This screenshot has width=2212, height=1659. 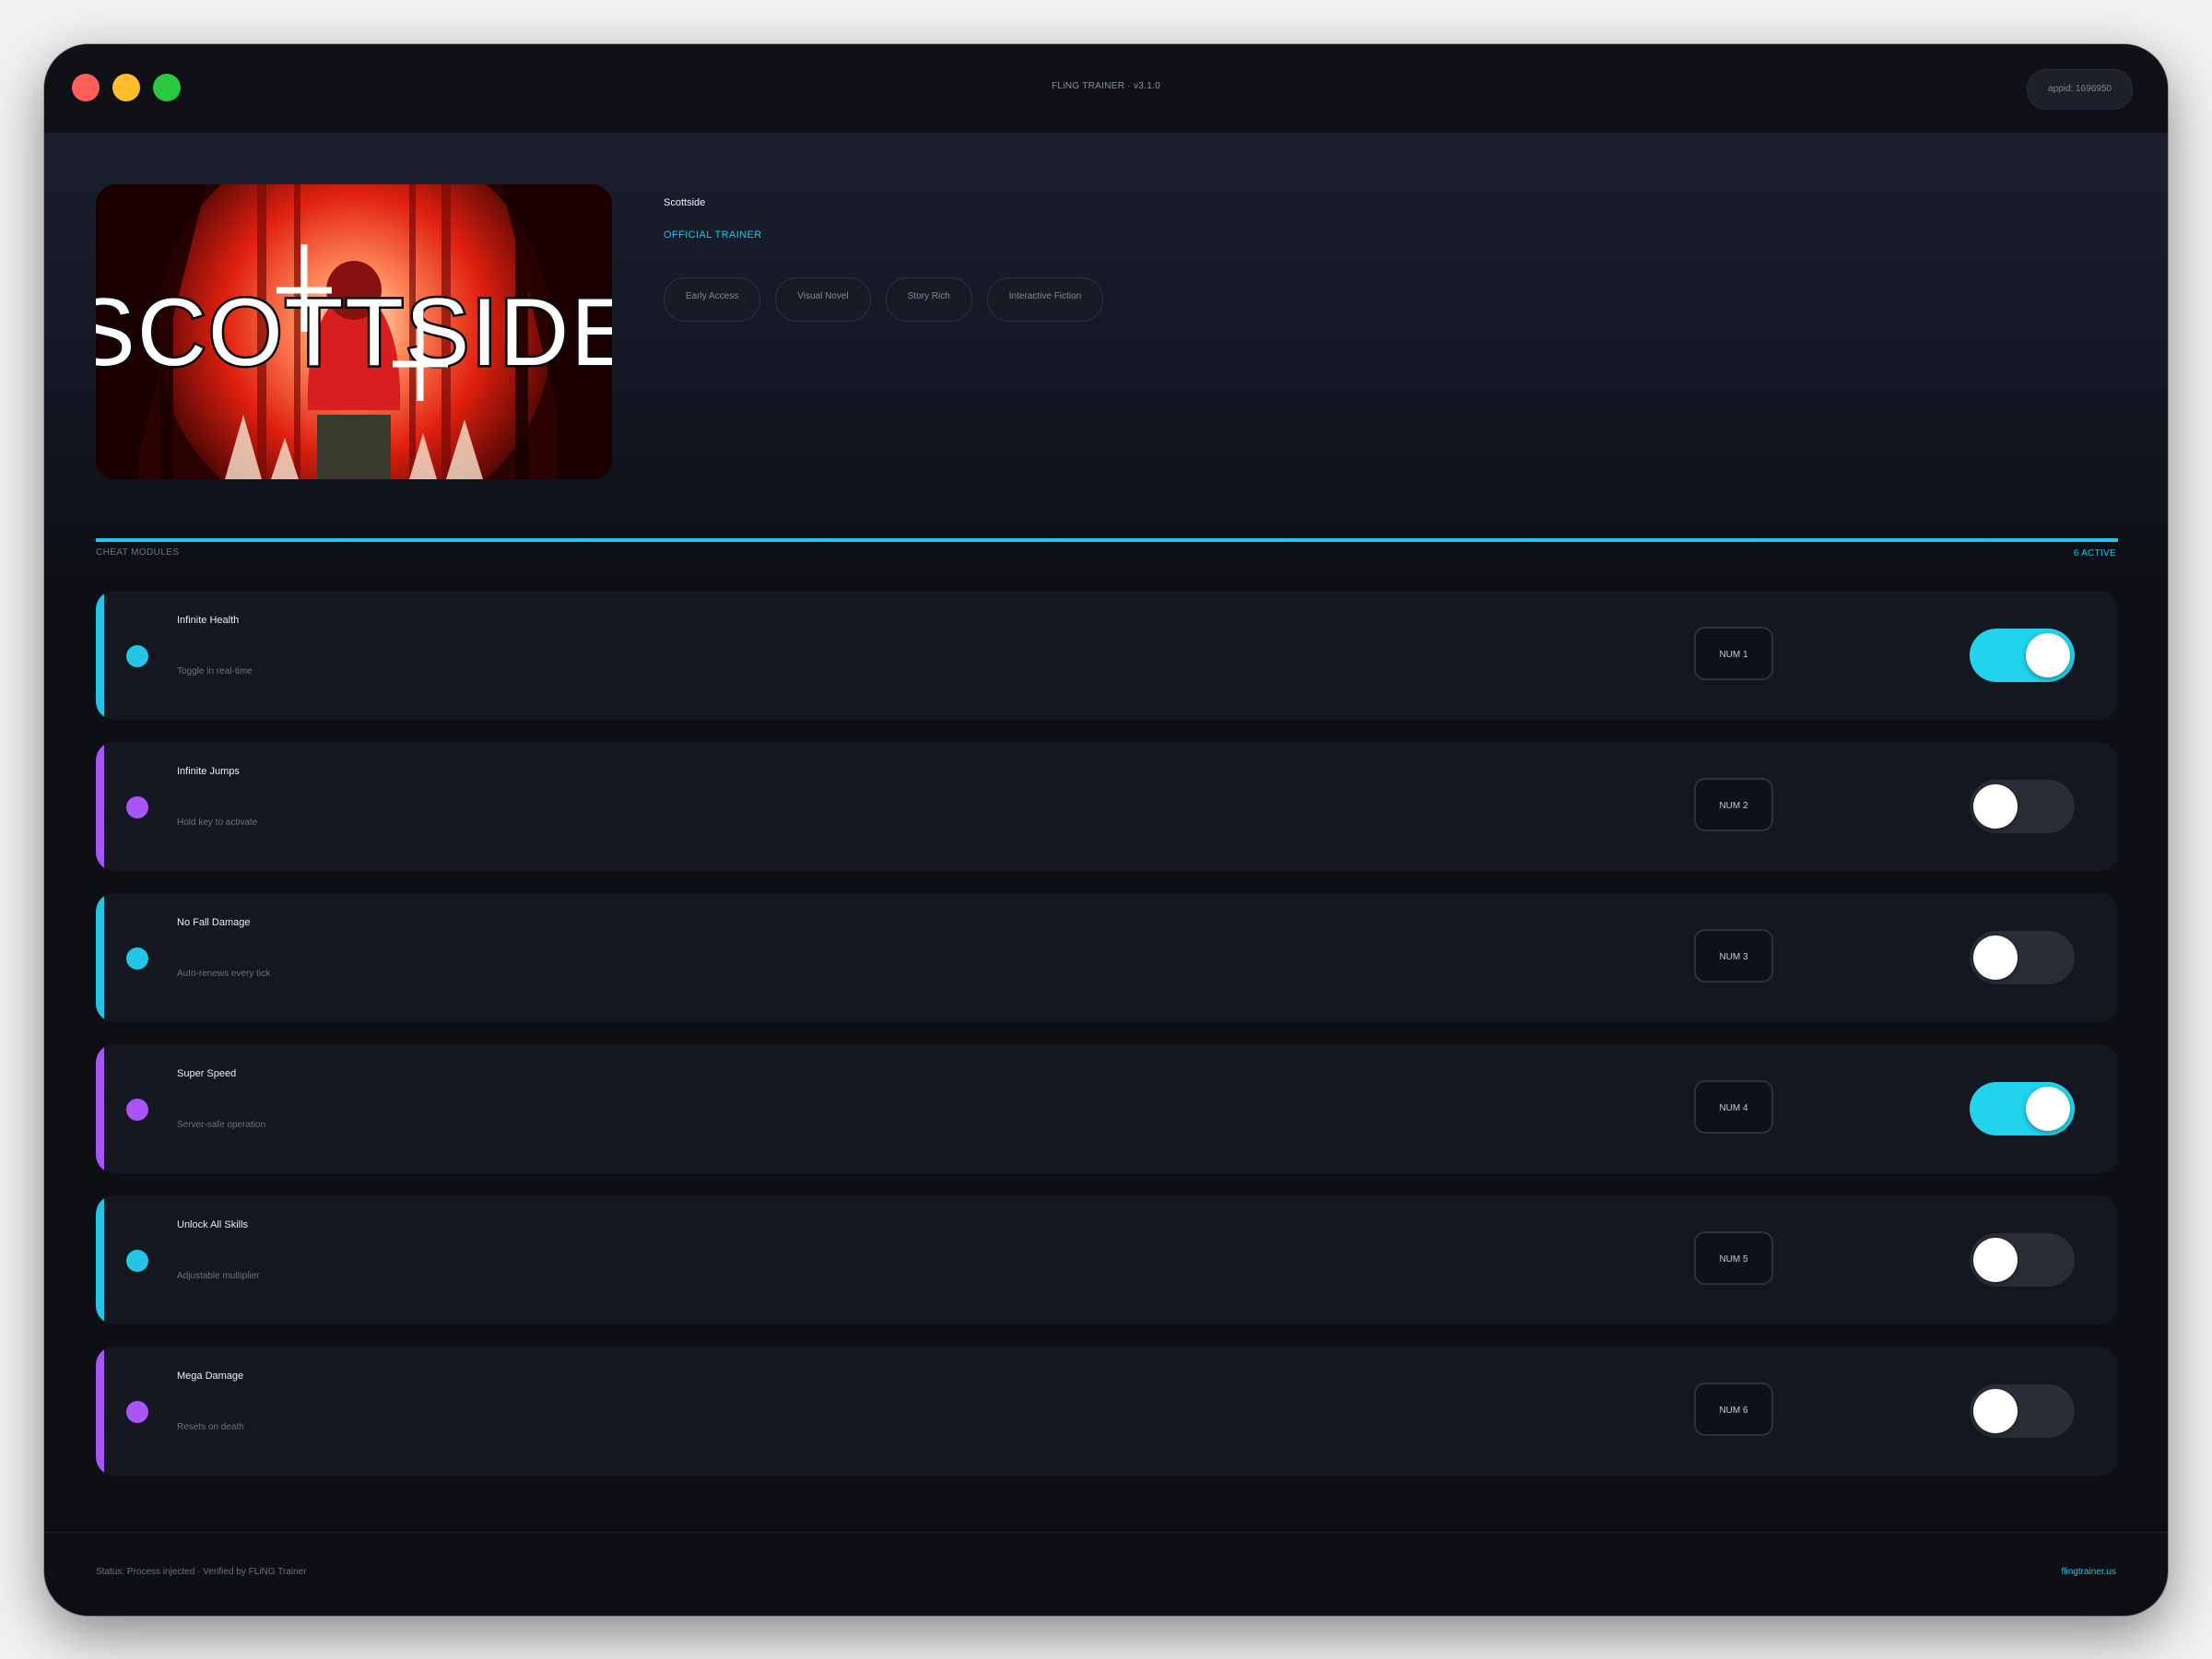 I want to click on footer-divider, so click(x=1106, y=1532).